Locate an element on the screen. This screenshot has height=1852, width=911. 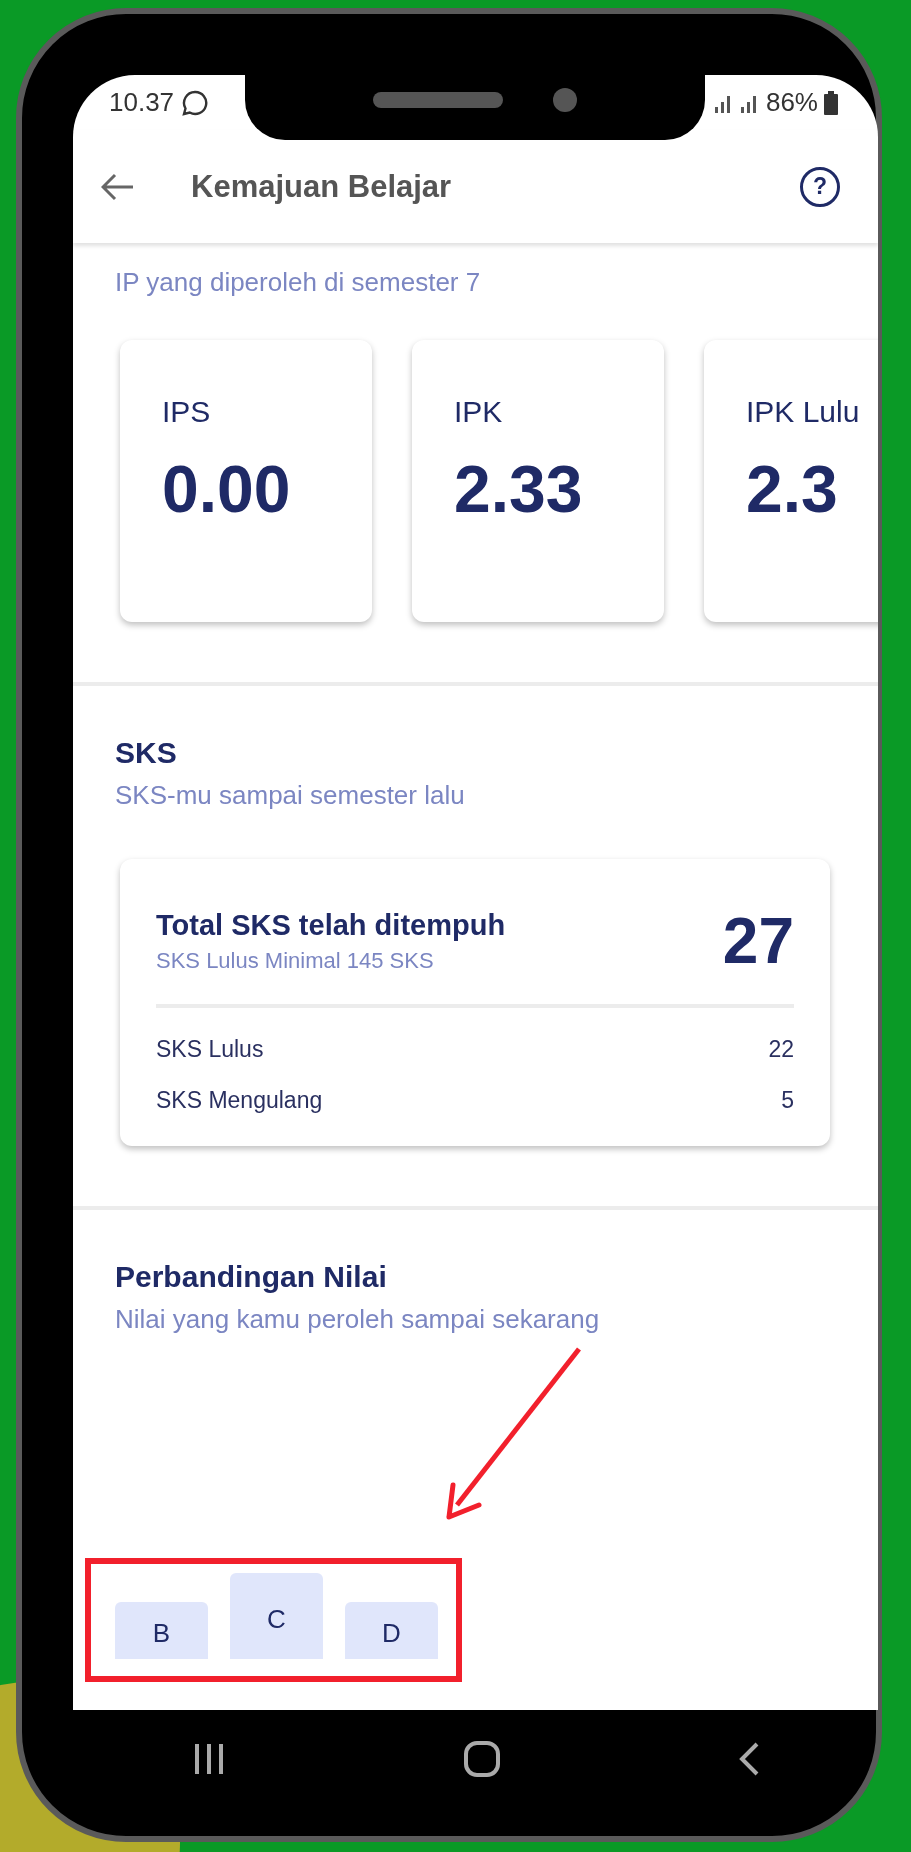
total-sks-value: 27 is located at coordinates (758, 941).